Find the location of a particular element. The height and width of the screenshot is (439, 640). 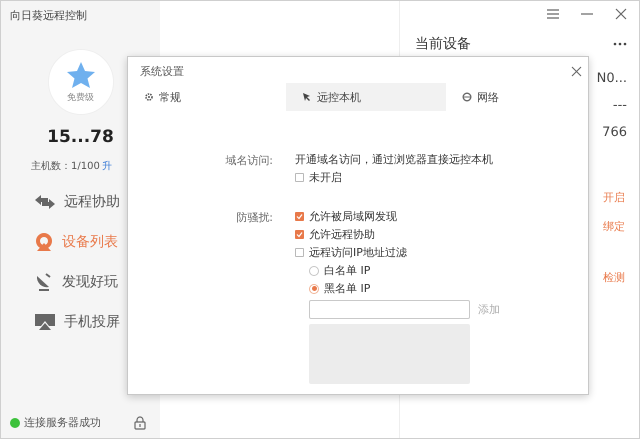

dialog-title: 系统设置 is located at coordinates (162, 71).